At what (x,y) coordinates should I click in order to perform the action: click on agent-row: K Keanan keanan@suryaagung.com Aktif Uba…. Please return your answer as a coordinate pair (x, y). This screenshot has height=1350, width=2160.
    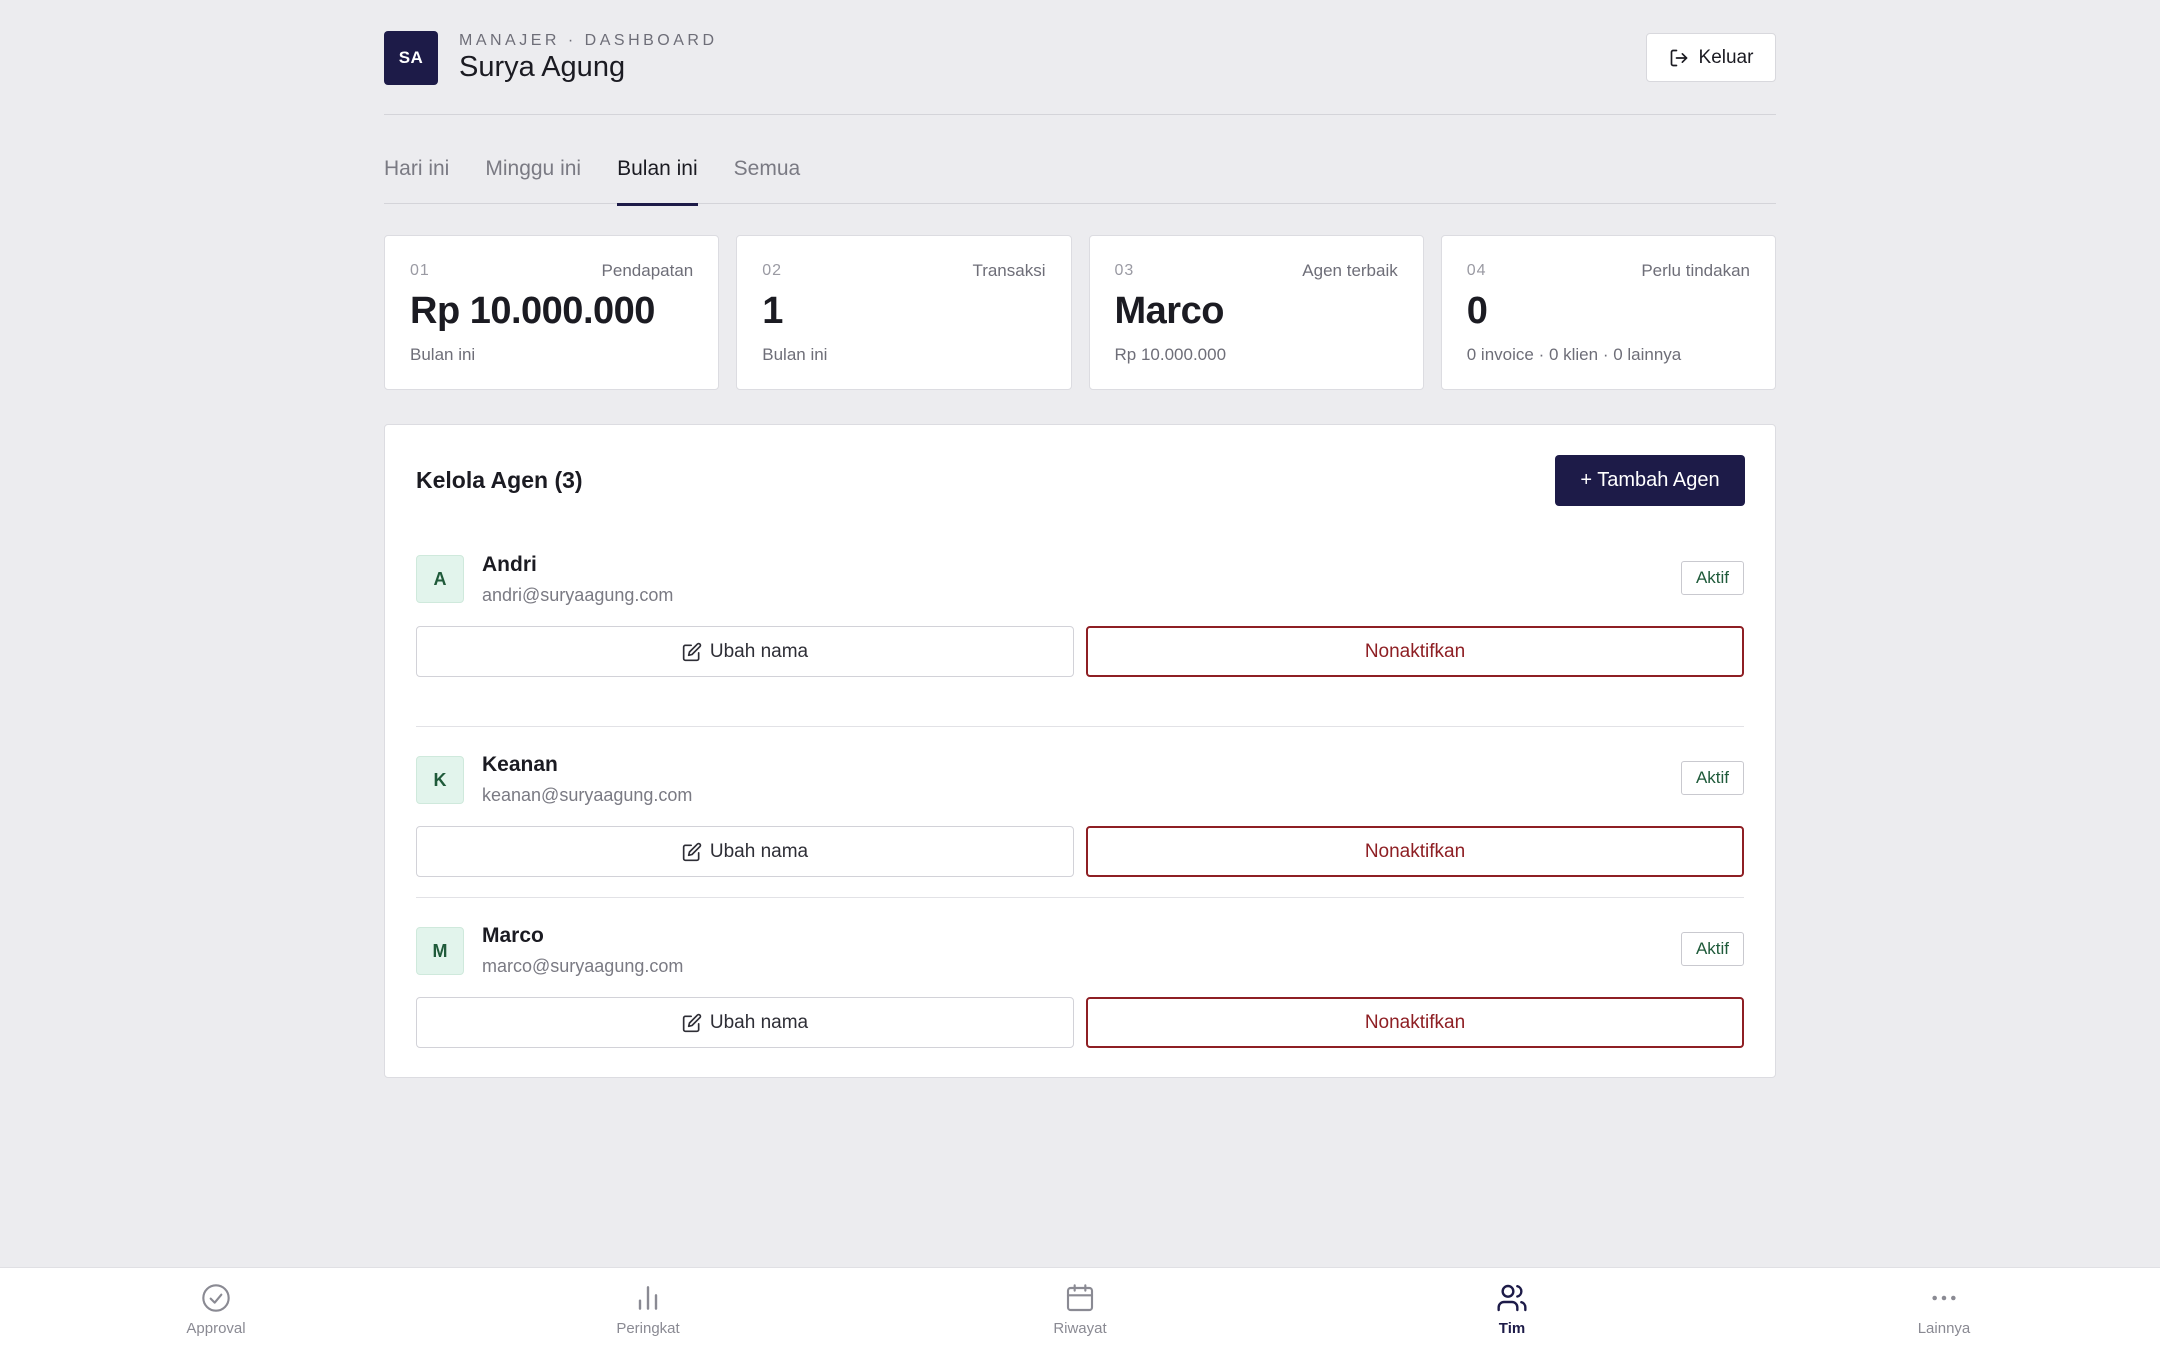
    Looking at the image, I should click on (1080, 811).